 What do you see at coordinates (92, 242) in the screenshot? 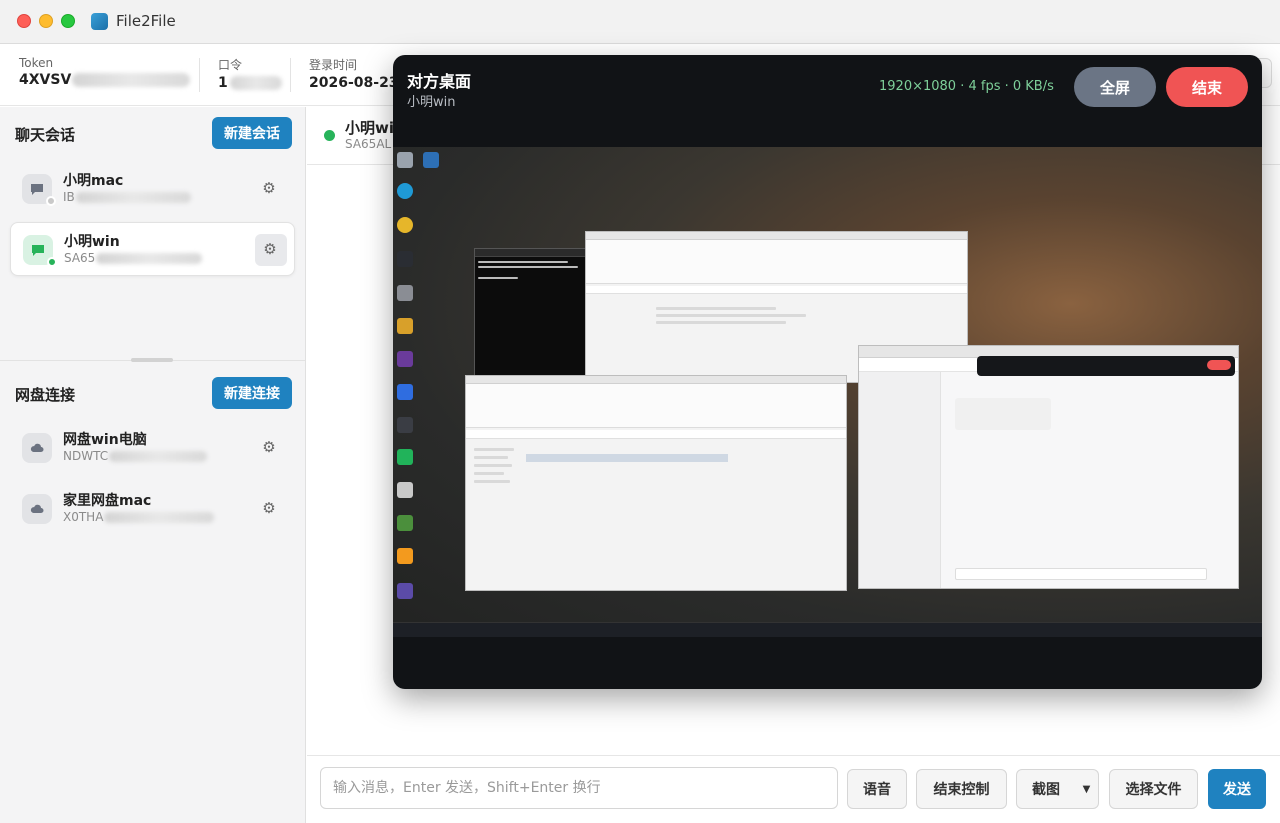
I see `chat-item-name: 小明win` at bounding box center [92, 242].